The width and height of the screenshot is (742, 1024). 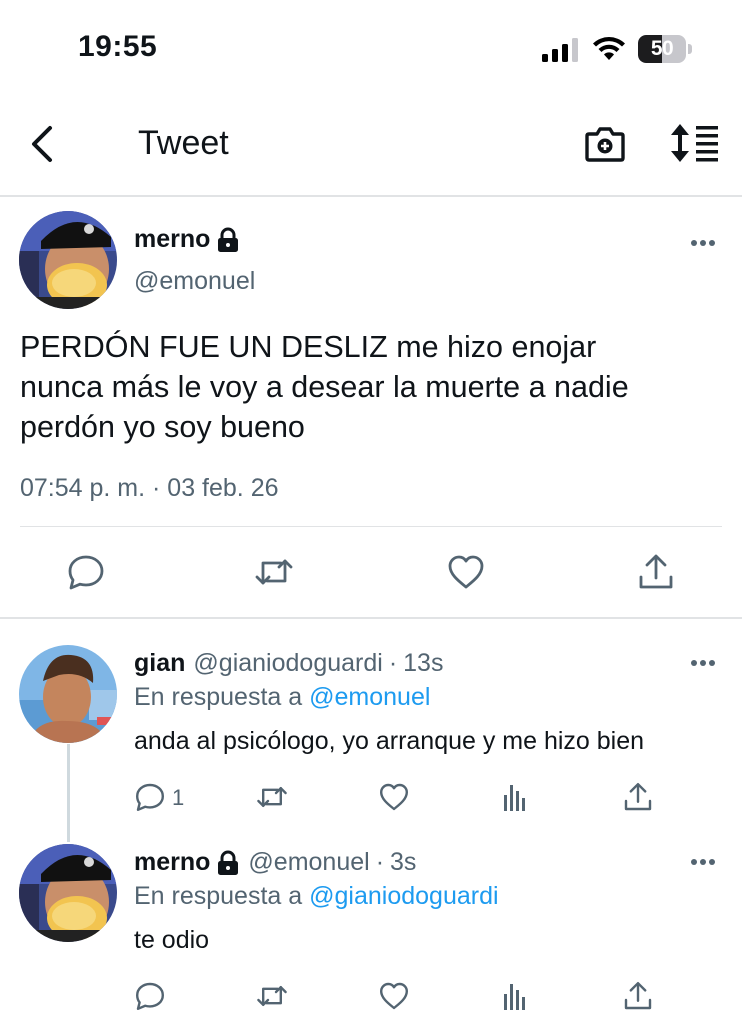 I want to click on divider, so click(x=371, y=526).